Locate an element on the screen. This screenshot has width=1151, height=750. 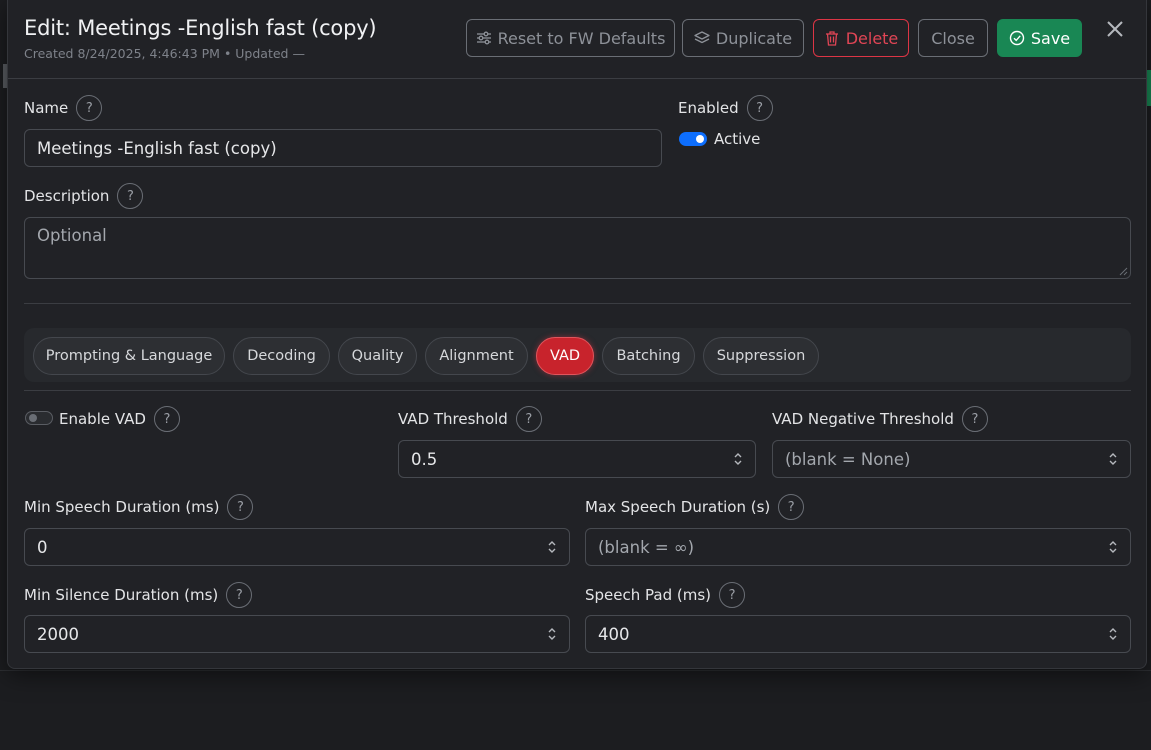
tab-label: Suppression is located at coordinates (761, 356).